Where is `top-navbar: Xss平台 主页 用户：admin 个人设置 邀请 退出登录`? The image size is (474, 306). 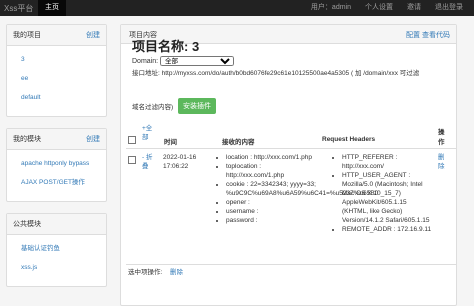 top-navbar: Xss平台 主页 用户：admin 个人设置 邀请 退出登录 is located at coordinates (237, 8).